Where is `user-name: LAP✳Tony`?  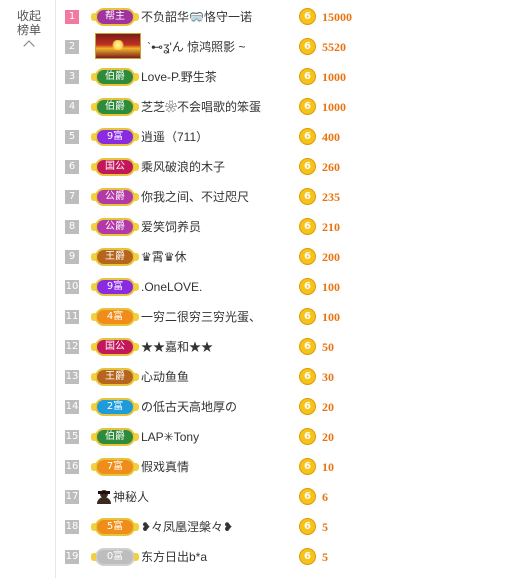
user-name: LAP✳Tony is located at coordinates (170, 437).